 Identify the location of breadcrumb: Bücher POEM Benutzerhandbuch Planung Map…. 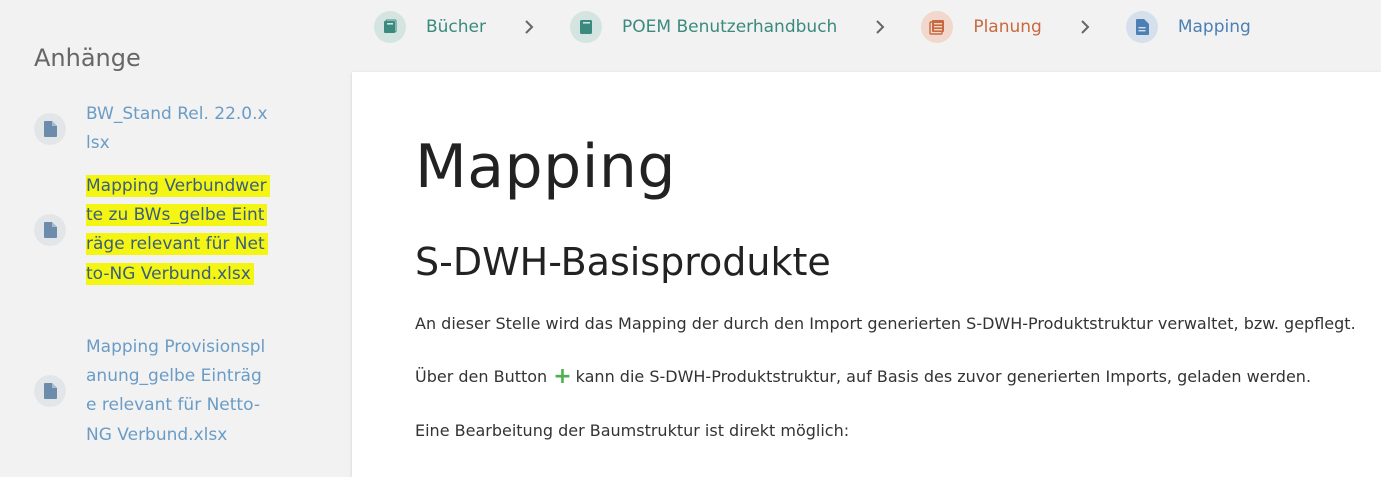
(812, 27).